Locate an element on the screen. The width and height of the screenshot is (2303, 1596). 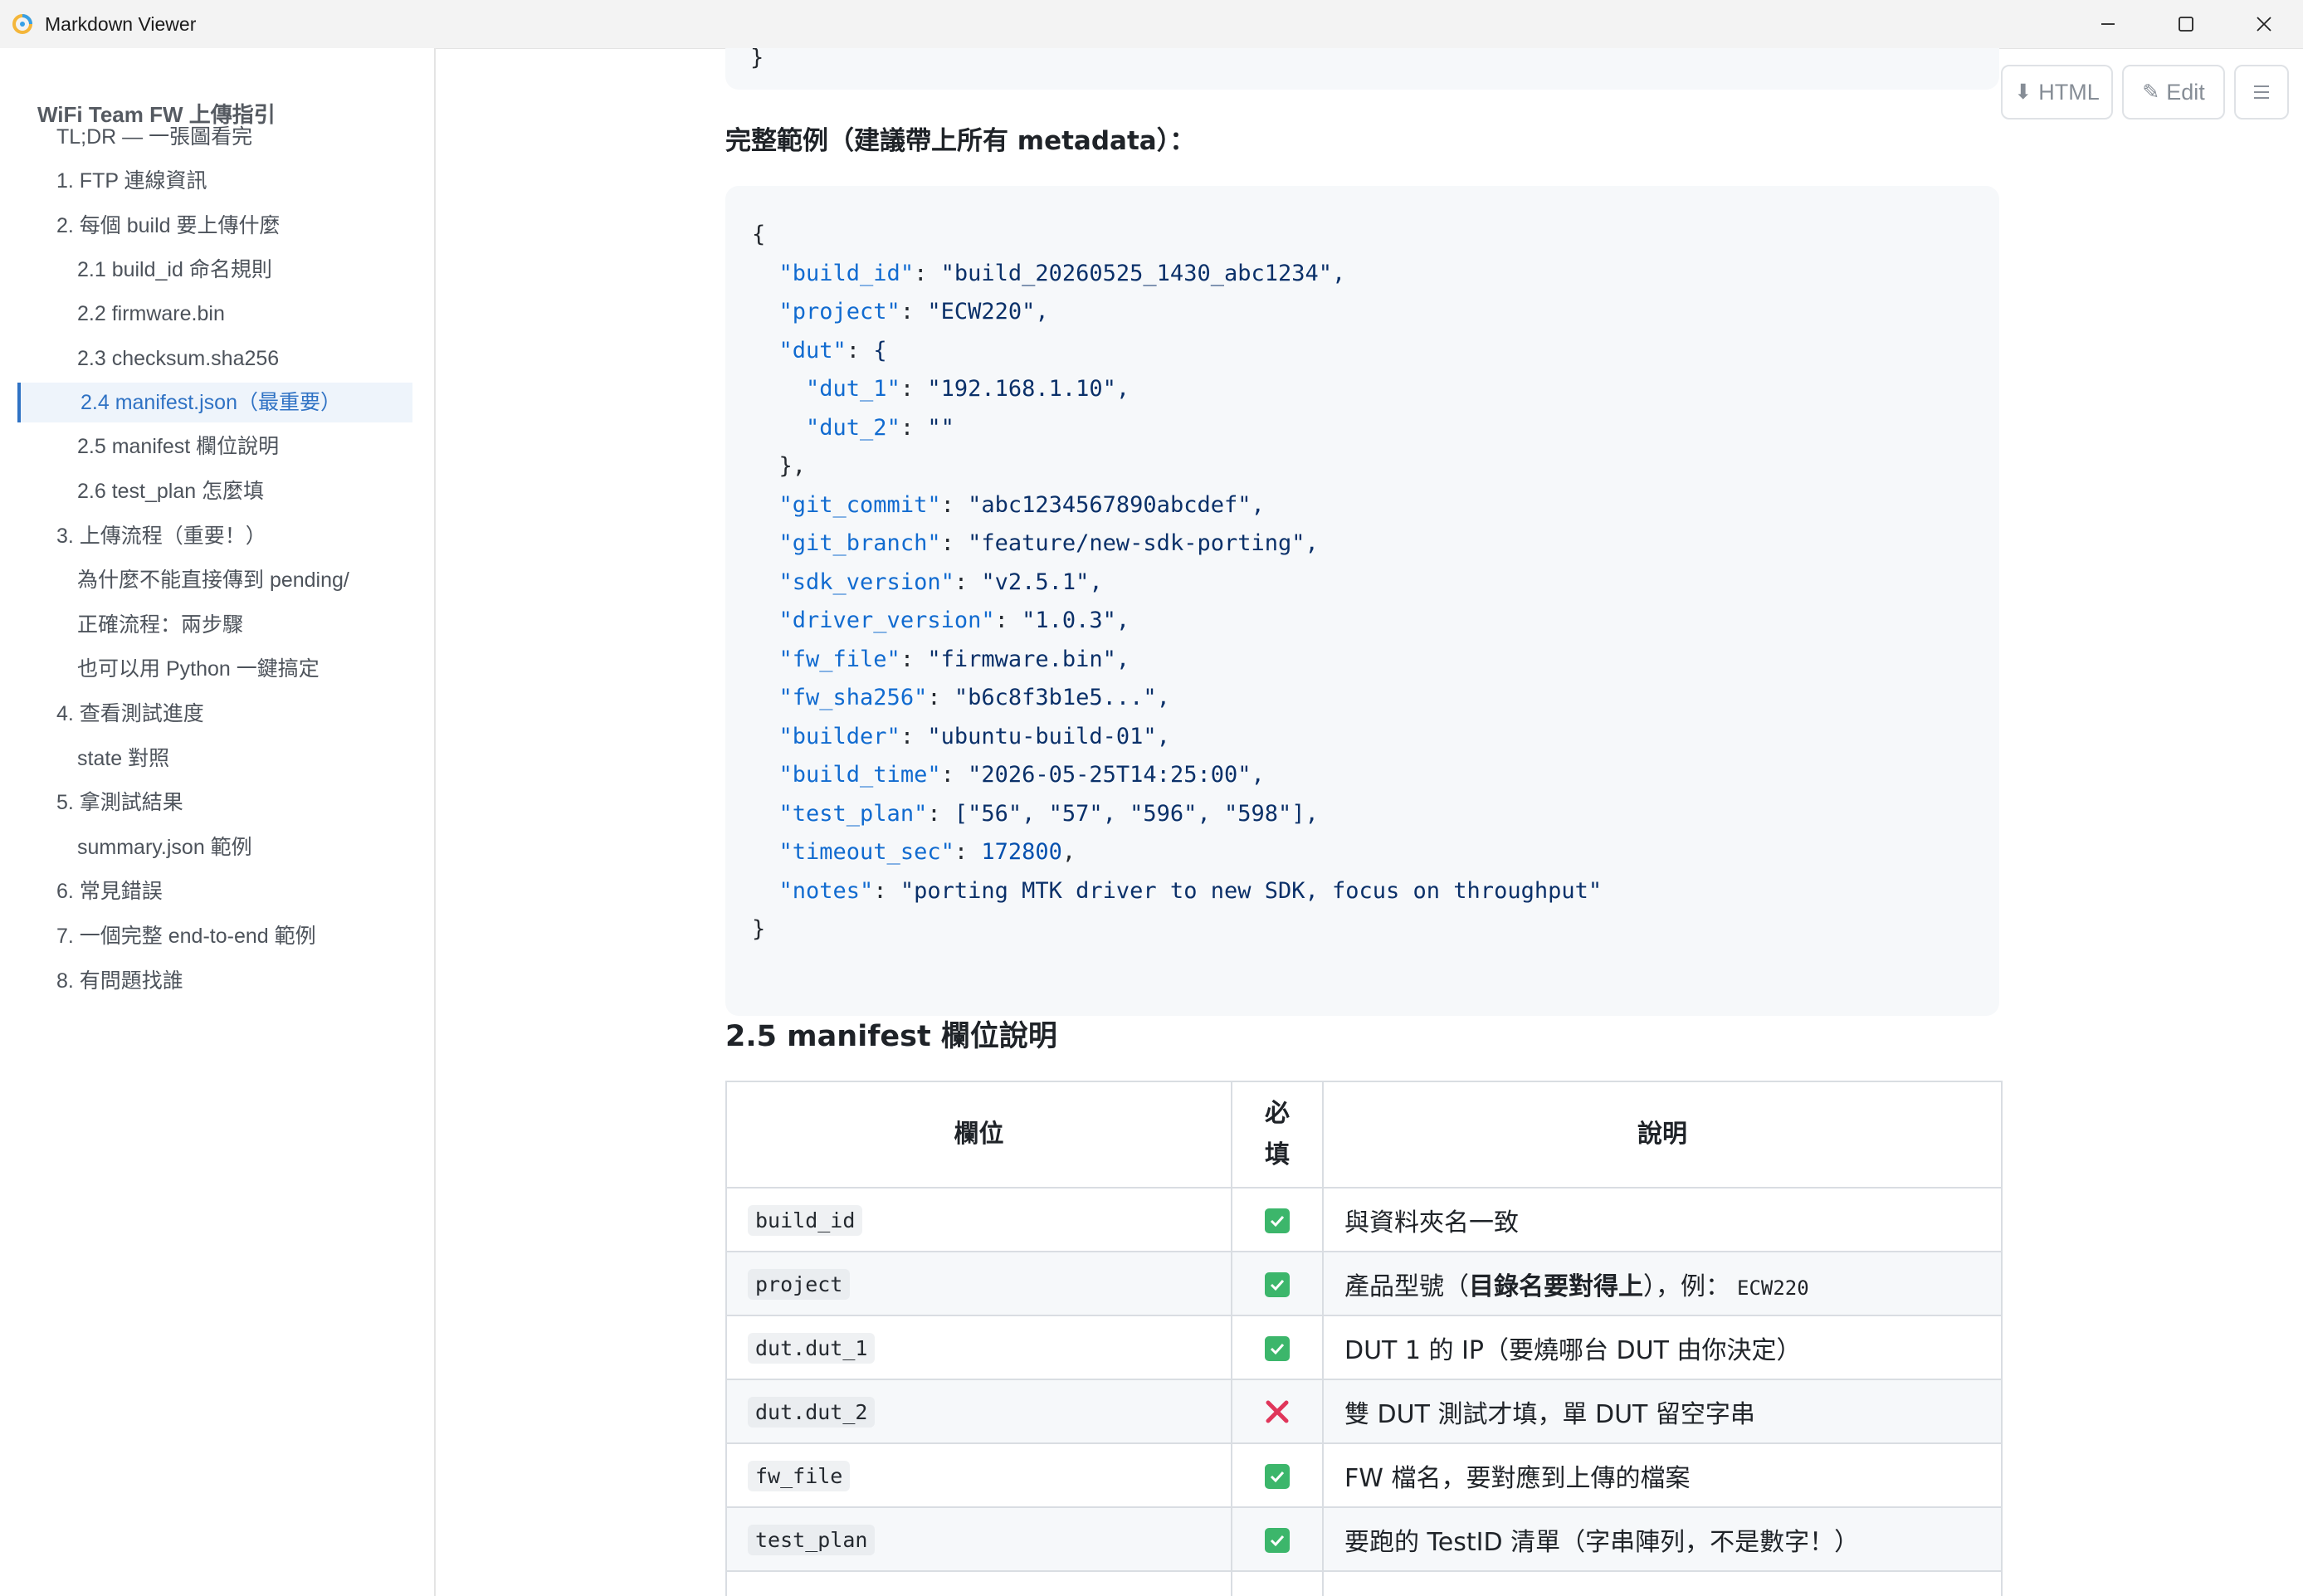
desc-text: ），例： is located at coordinates (1686, 1286).